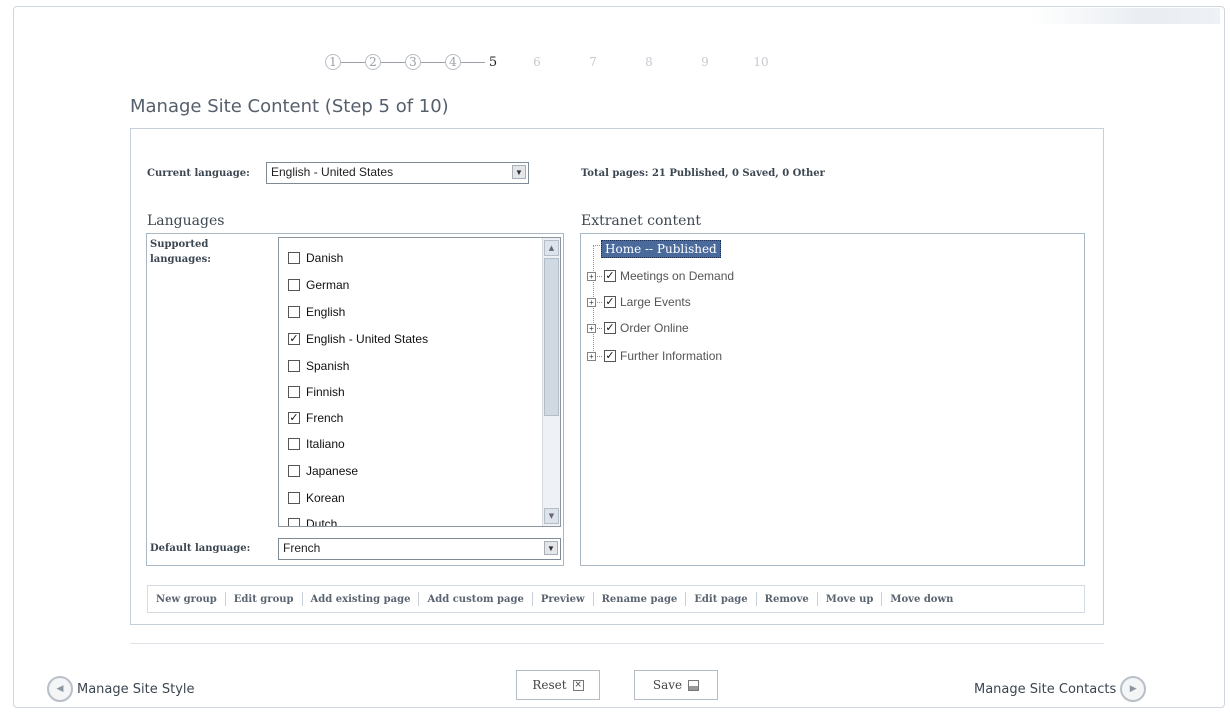  Describe the element at coordinates (676, 685) in the screenshot. I see `save-button: Save` at that location.